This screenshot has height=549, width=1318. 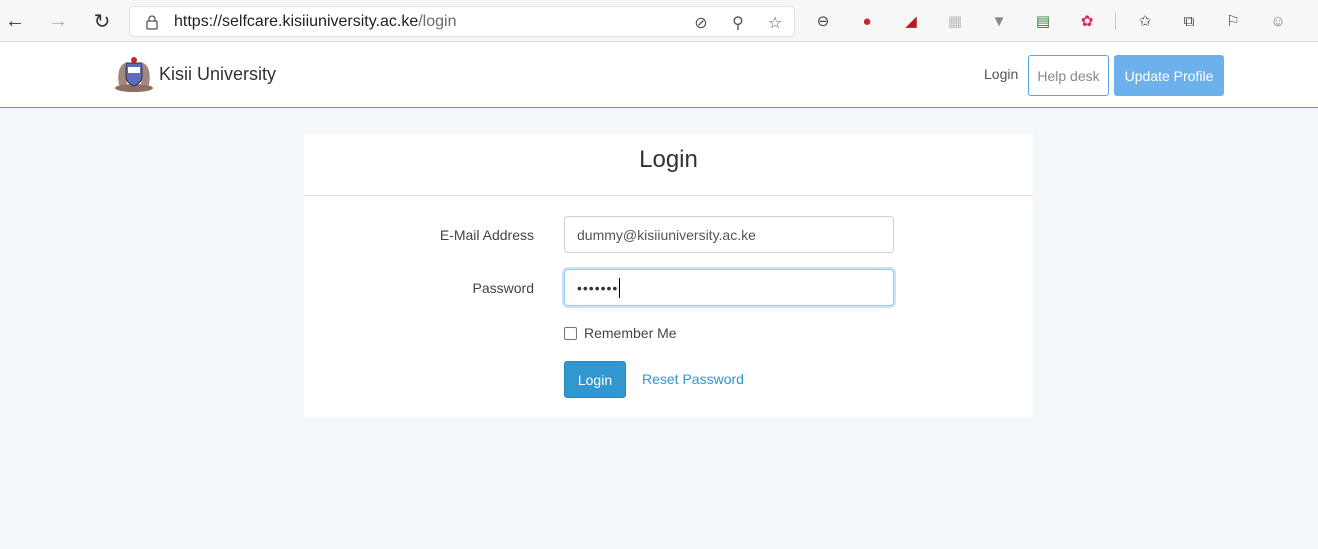 I want to click on extension-sheet-icon: ▤, so click(x=1043, y=21).